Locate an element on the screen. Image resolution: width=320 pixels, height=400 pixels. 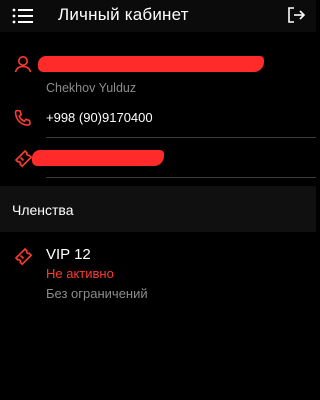
user-icon is located at coordinates (23, 64).